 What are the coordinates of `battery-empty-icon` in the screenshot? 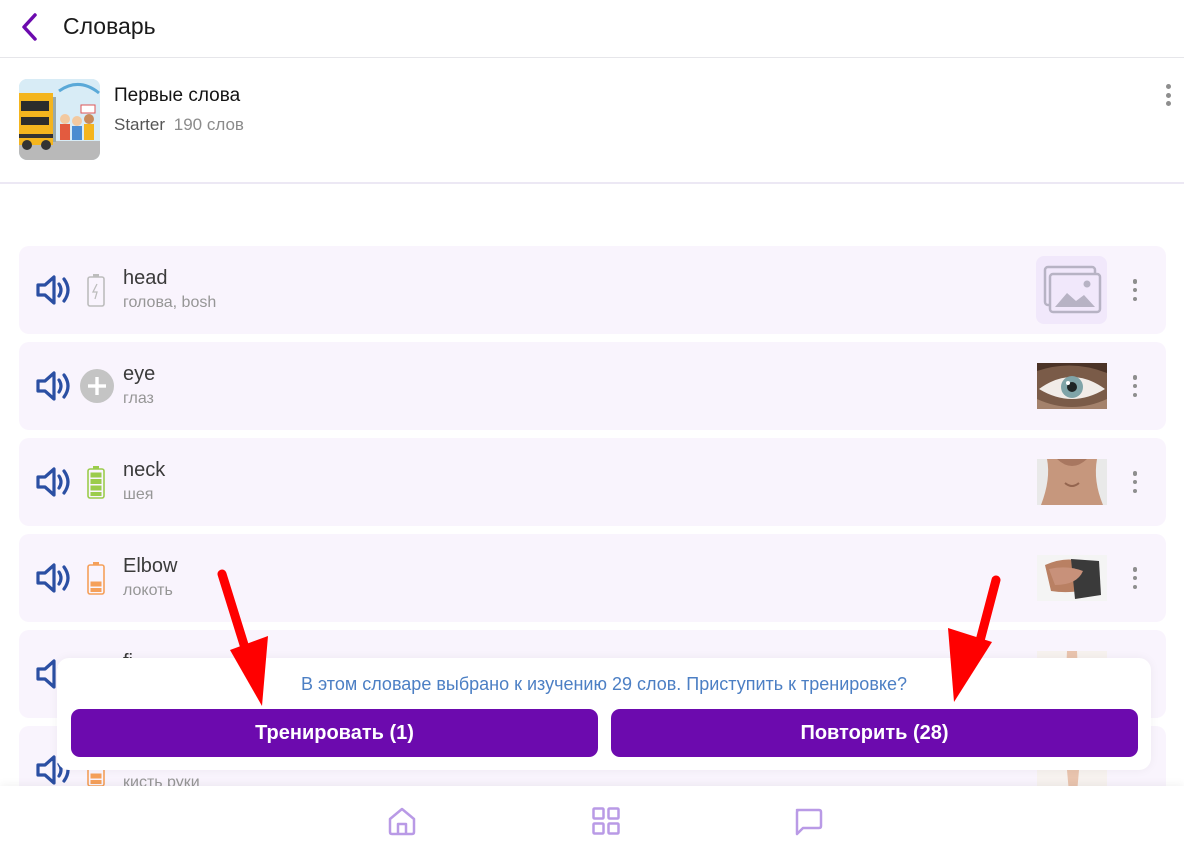 It's located at (96, 290).